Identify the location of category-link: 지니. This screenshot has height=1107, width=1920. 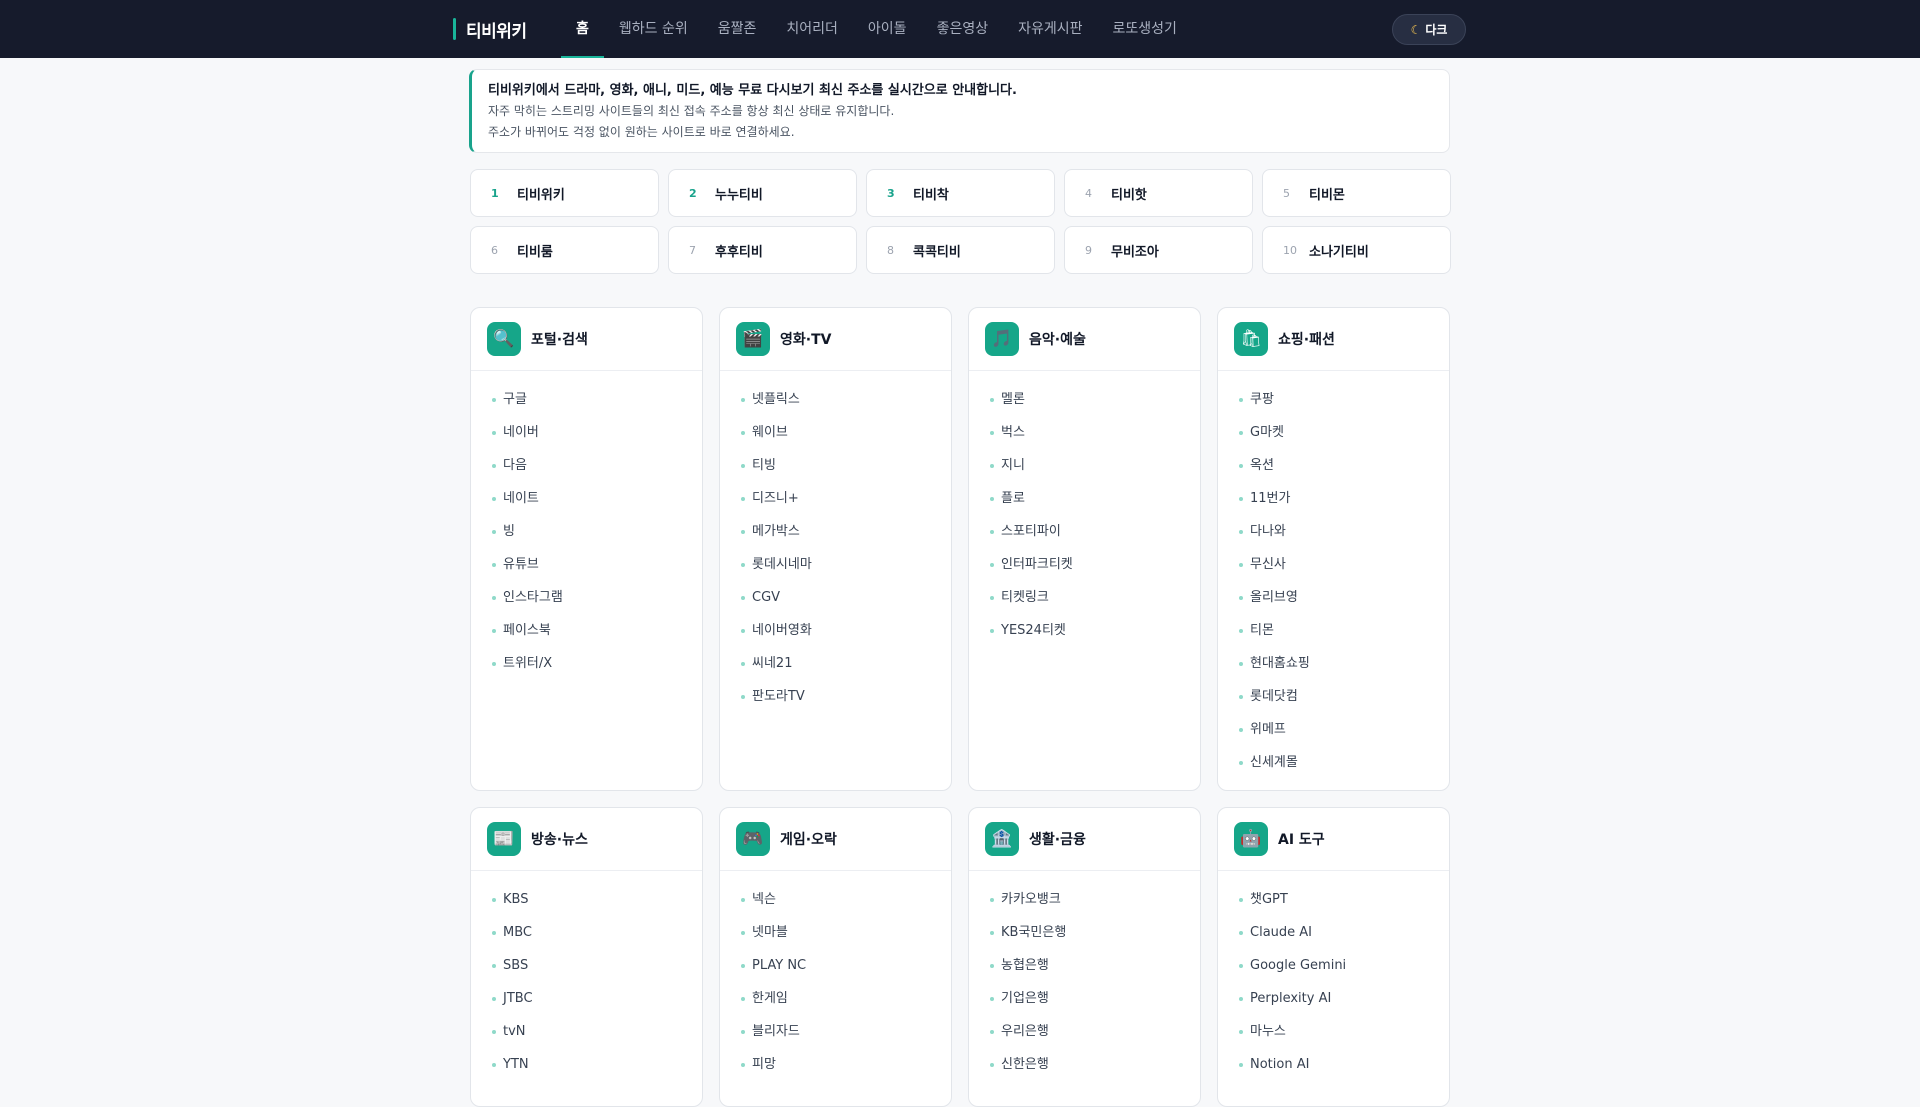
(1084, 465).